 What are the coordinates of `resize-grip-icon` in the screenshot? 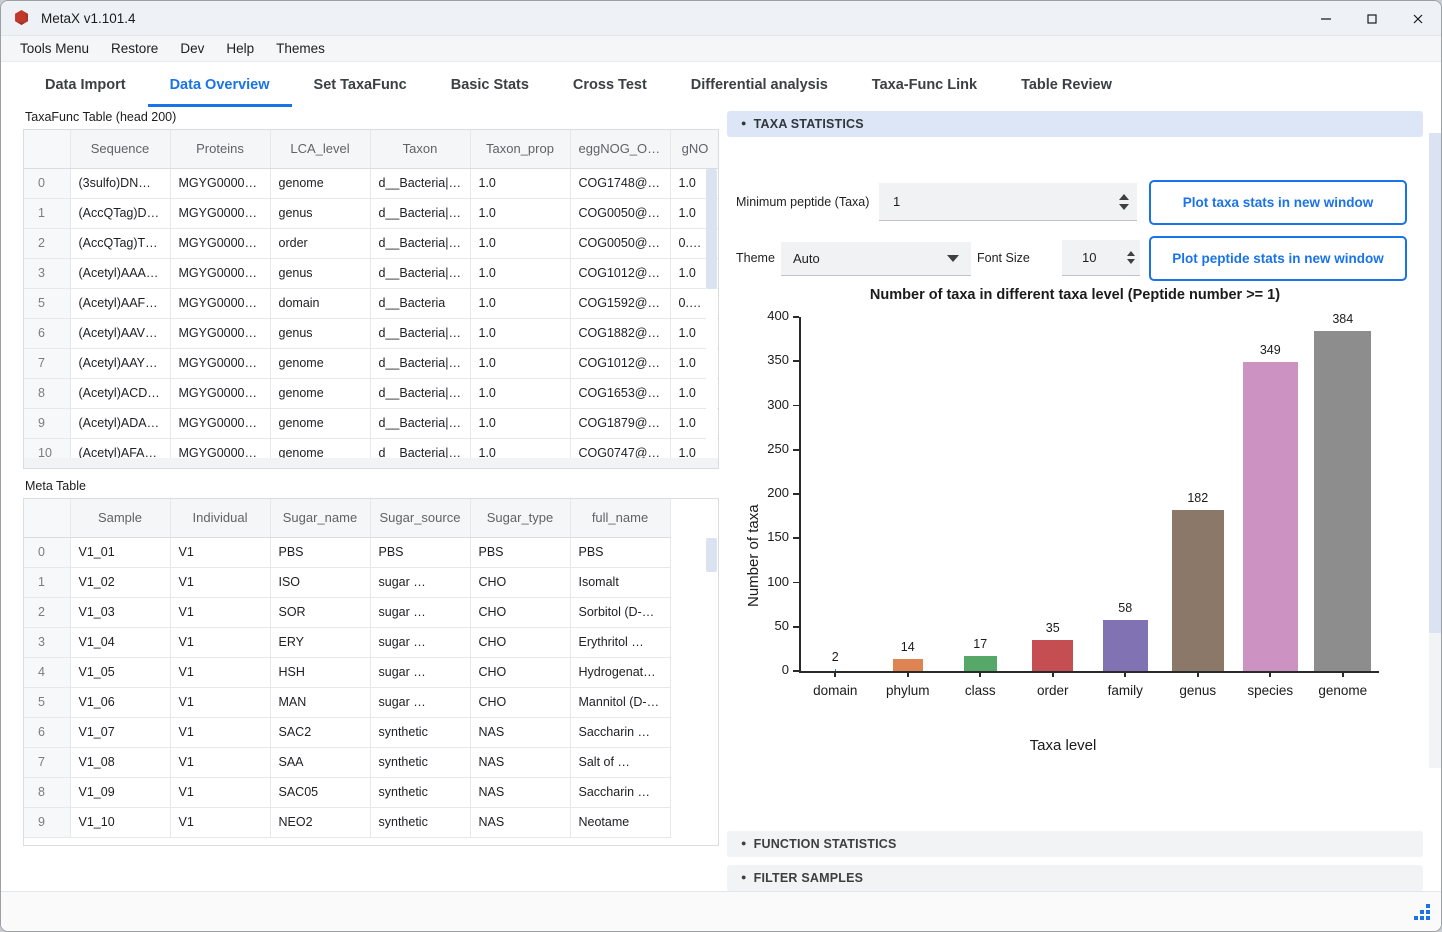 It's located at (1420, 914).